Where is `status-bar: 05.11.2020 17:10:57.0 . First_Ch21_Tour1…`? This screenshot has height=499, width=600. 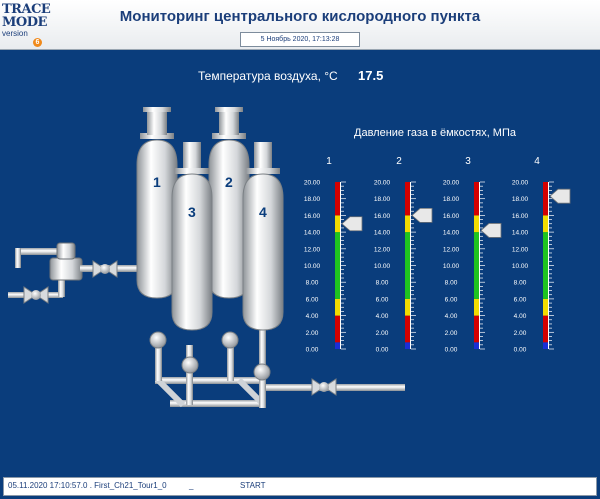
status-bar: 05.11.2020 17:10:57.0 . First_Ch21_Tour1… is located at coordinates (300, 486).